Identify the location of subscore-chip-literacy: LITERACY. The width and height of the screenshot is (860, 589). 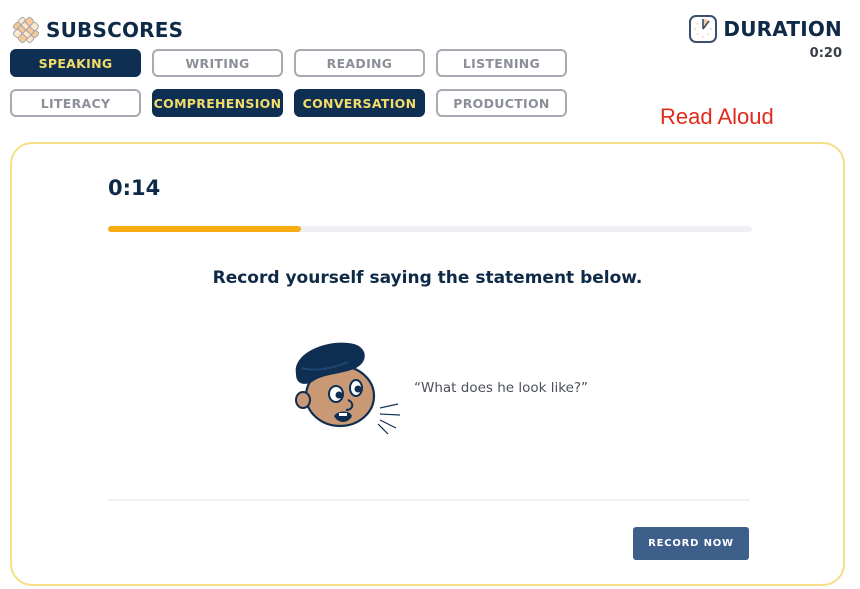
(75, 103).